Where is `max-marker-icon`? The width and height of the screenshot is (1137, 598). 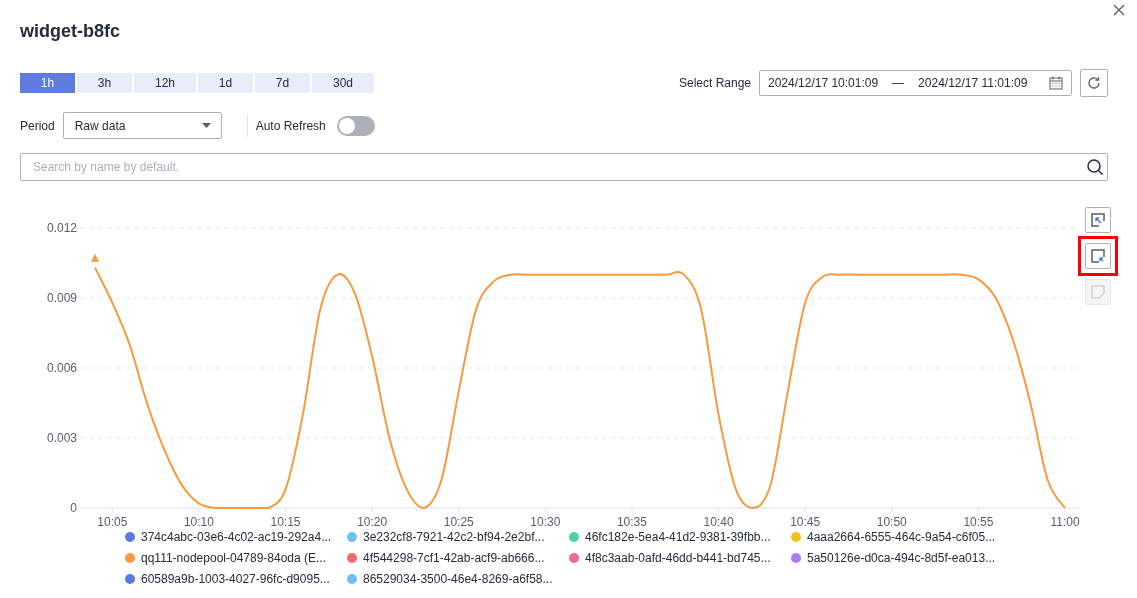 max-marker-icon is located at coordinates (95, 257).